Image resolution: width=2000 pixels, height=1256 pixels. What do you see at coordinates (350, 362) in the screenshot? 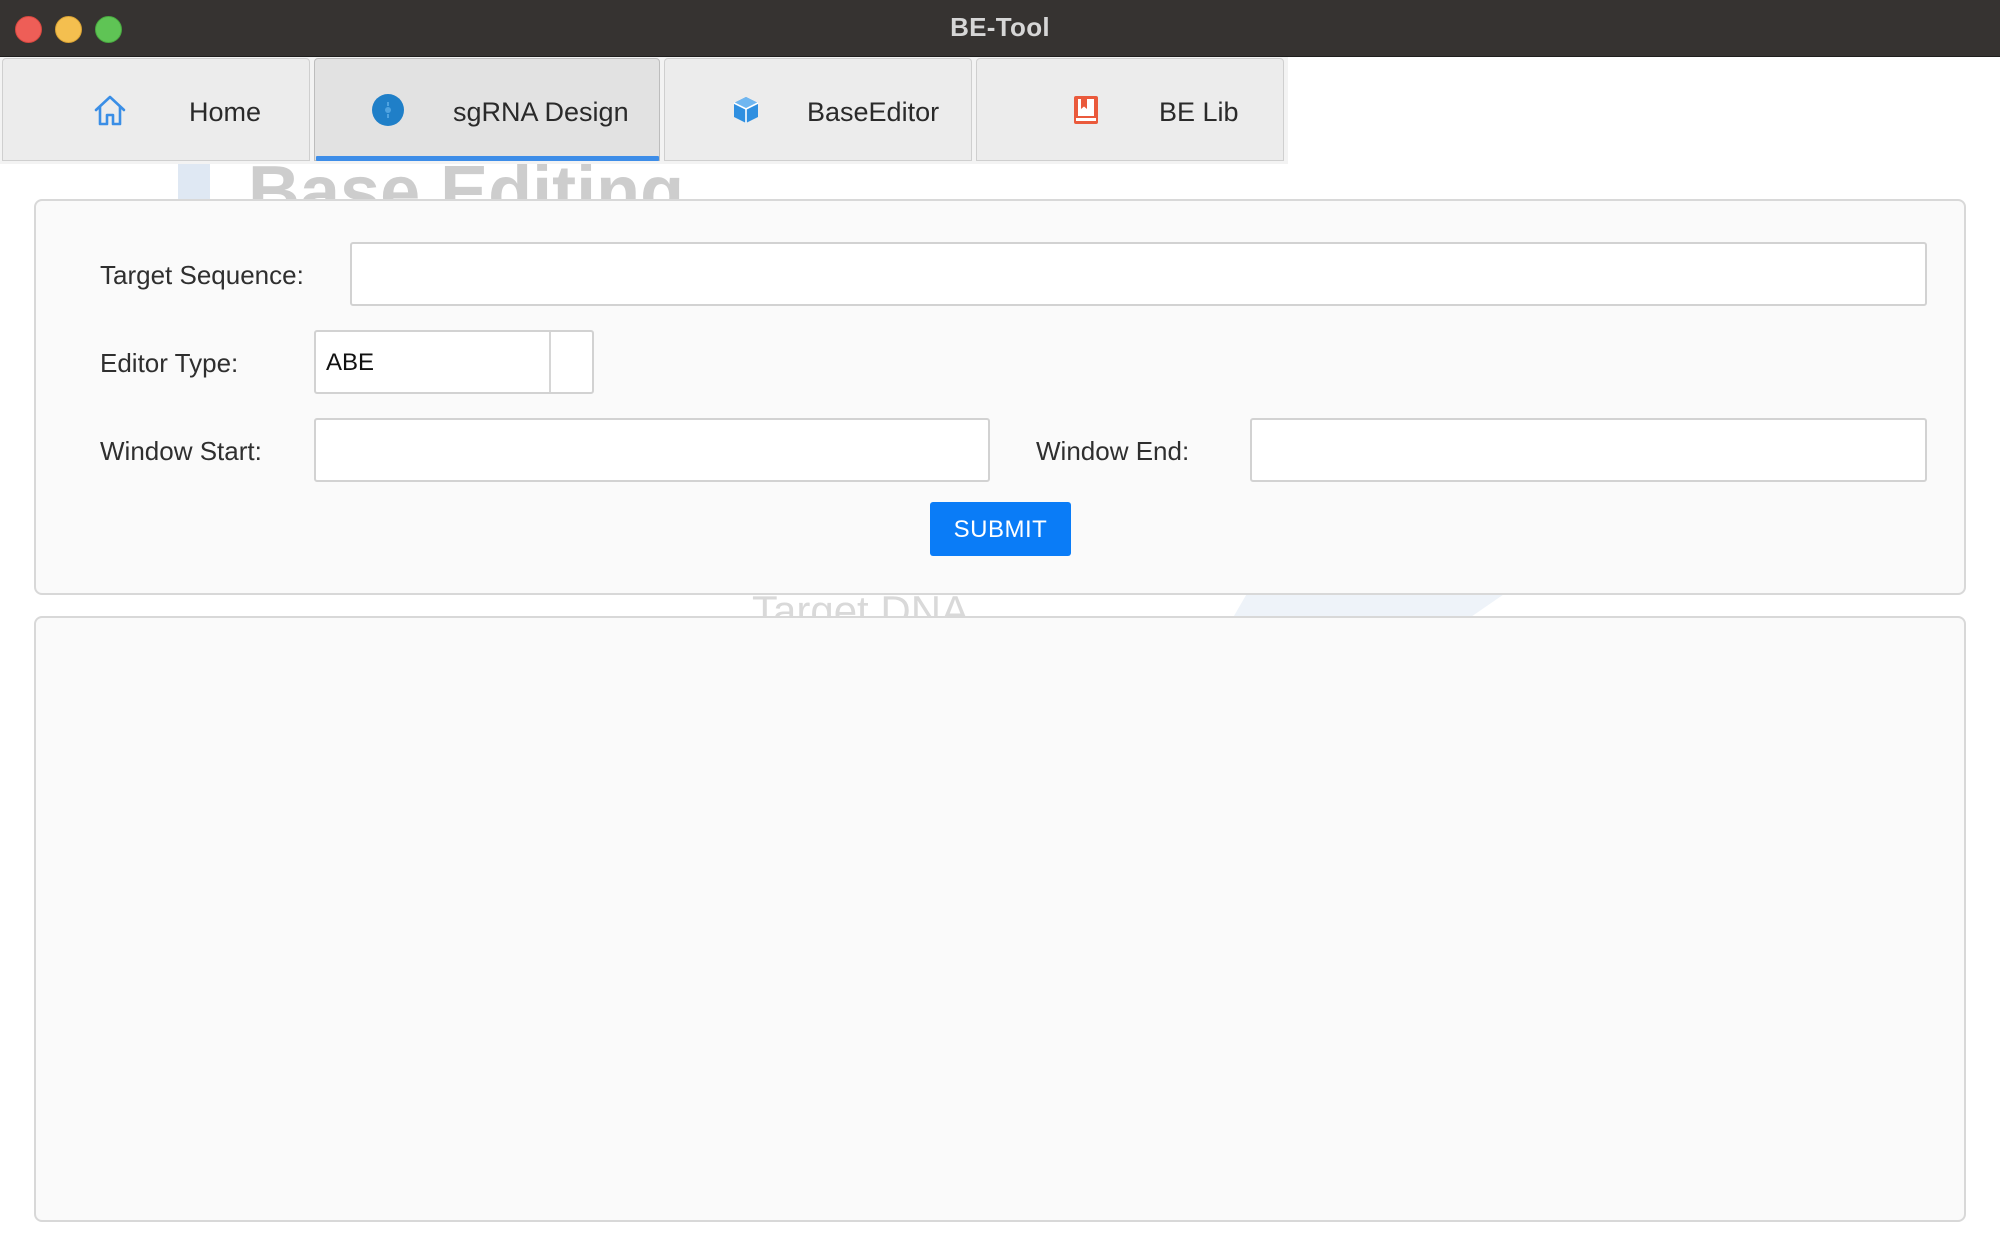
I see `editor-type-value: ABE` at bounding box center [350, 362].